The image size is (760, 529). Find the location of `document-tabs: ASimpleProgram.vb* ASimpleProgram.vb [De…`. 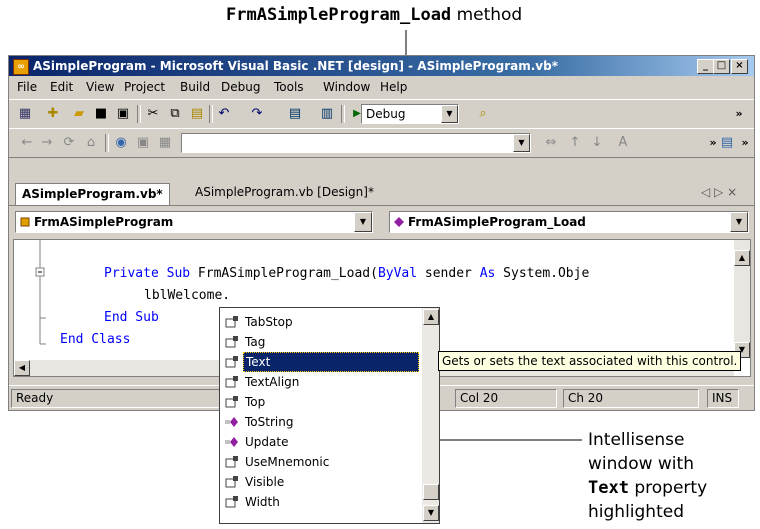

document-tabs: ASimpleProgram.vb* ASimpleProgram.vb [De… is located at coordinates (381, 193).